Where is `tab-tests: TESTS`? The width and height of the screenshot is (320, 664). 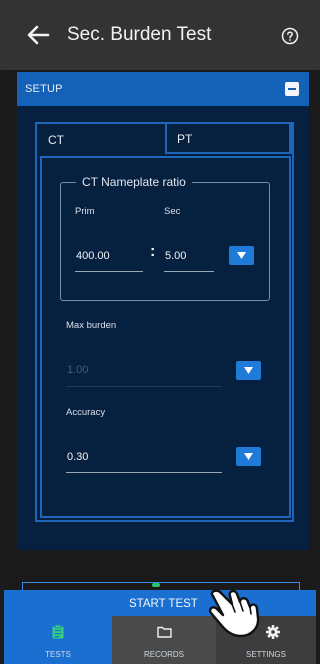
tab-tests: TESTS is located at coordinates (58, 640).